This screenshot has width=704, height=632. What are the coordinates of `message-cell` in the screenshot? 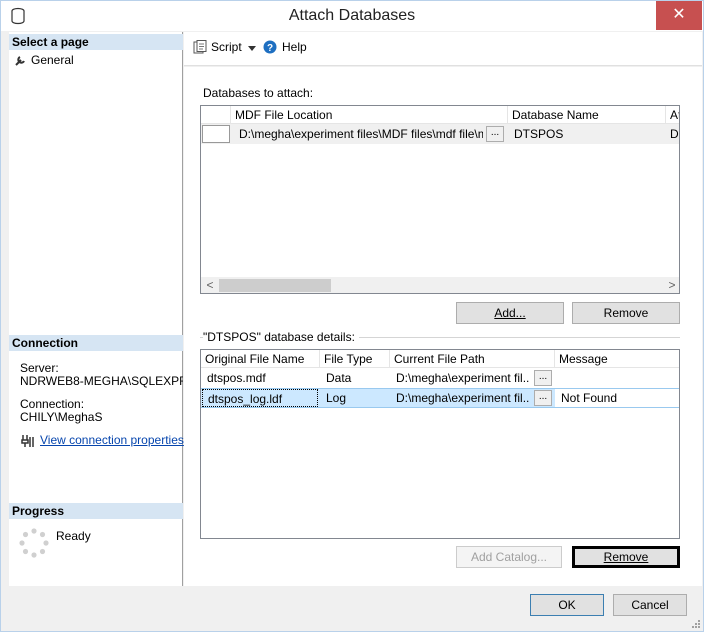 It's located at (617, 378).